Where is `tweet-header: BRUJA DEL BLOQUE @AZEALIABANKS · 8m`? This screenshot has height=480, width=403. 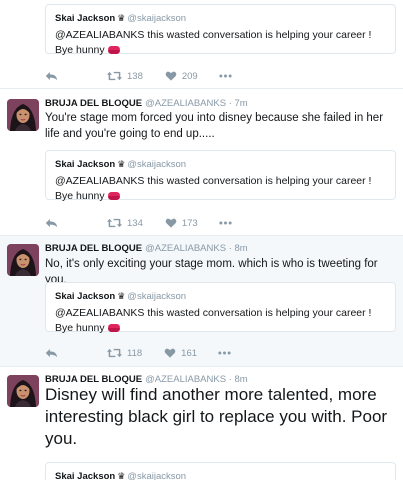
tweet-header: BRUJA DEL BLOQUE @AZEALIABANKS · 8m is located at coordinates (146, 249).